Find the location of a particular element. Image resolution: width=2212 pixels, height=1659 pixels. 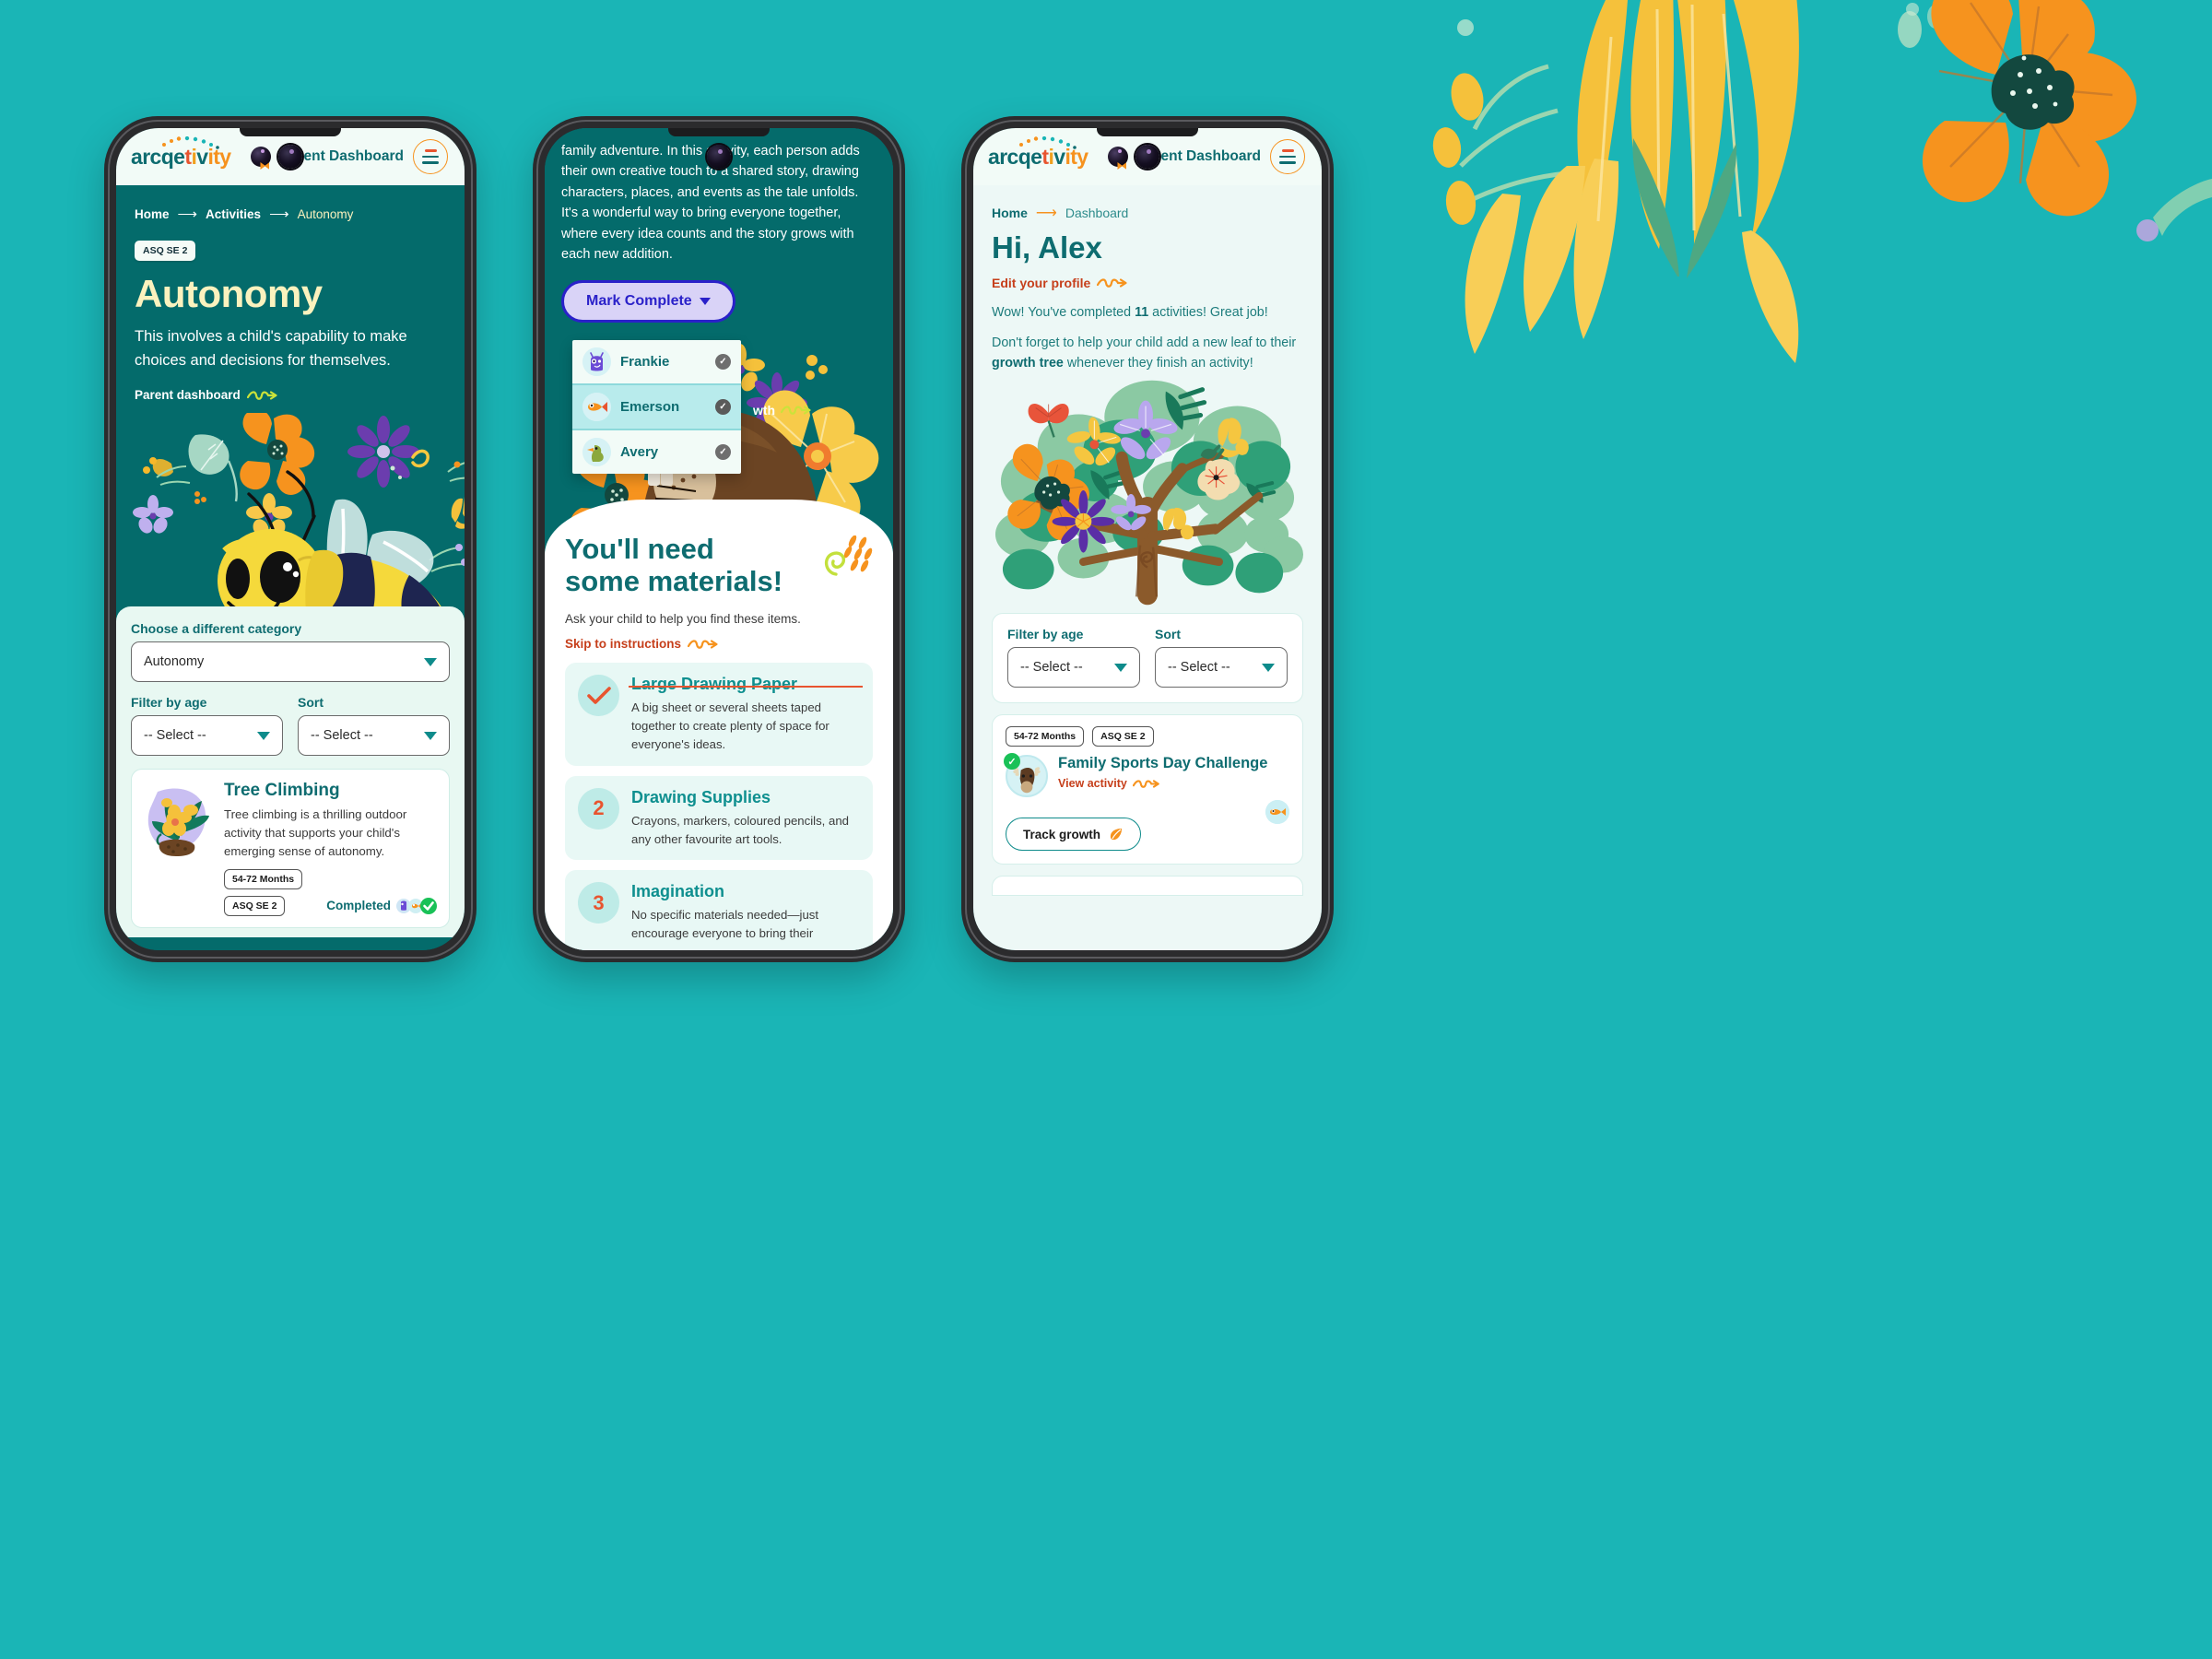

partial-growth-link: wth is located at coordinates (782, 410).